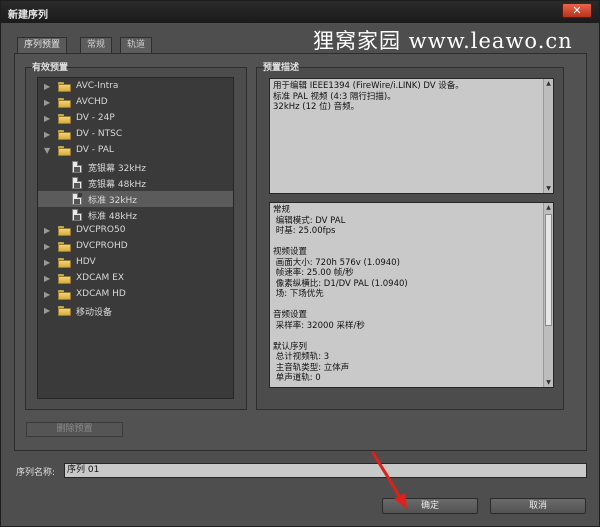 This screenshot has width=600, height=527. I want to click on tree-item-label: XDCAM HD, so click(101, 294).